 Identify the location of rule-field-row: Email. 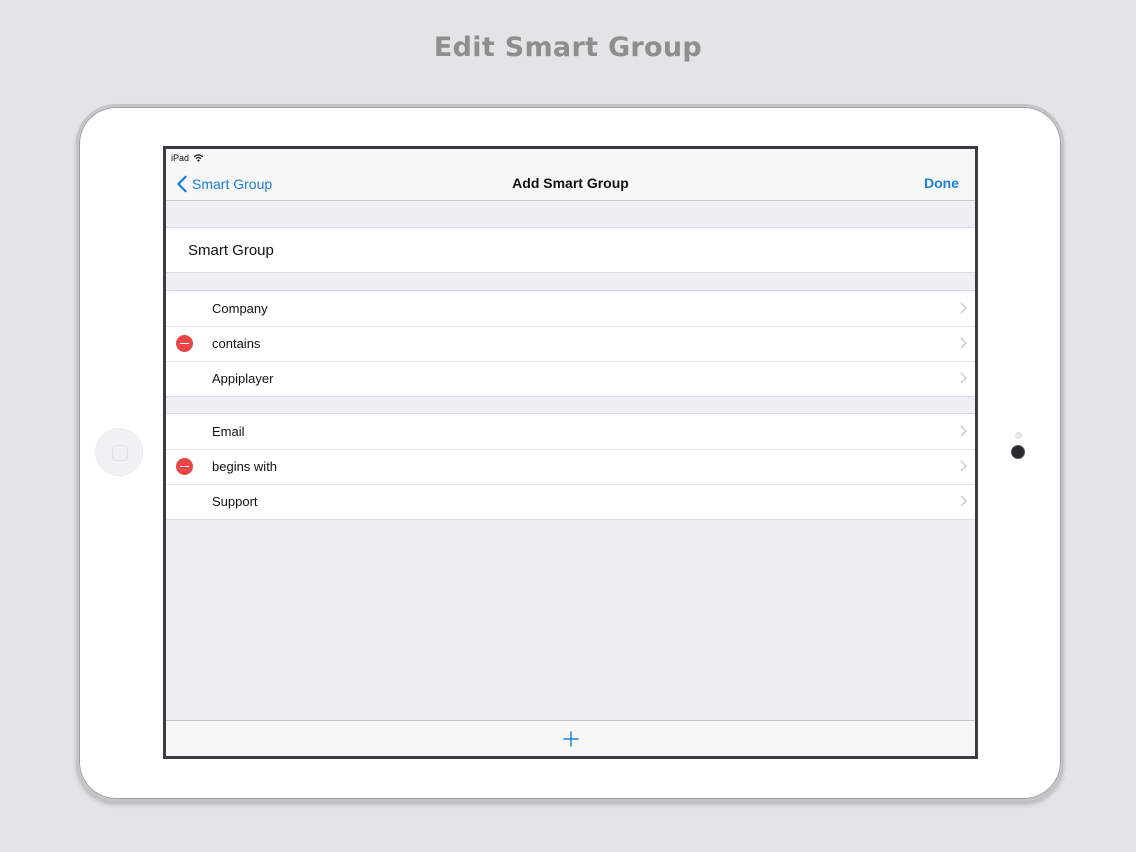
(570, 431).